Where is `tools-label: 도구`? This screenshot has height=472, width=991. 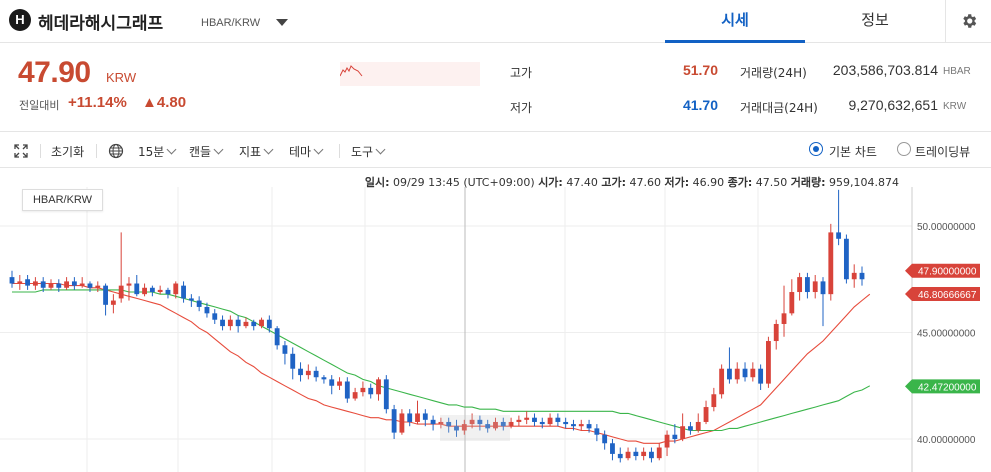 tools-label: 도구 is located at coordinates (362, 152).